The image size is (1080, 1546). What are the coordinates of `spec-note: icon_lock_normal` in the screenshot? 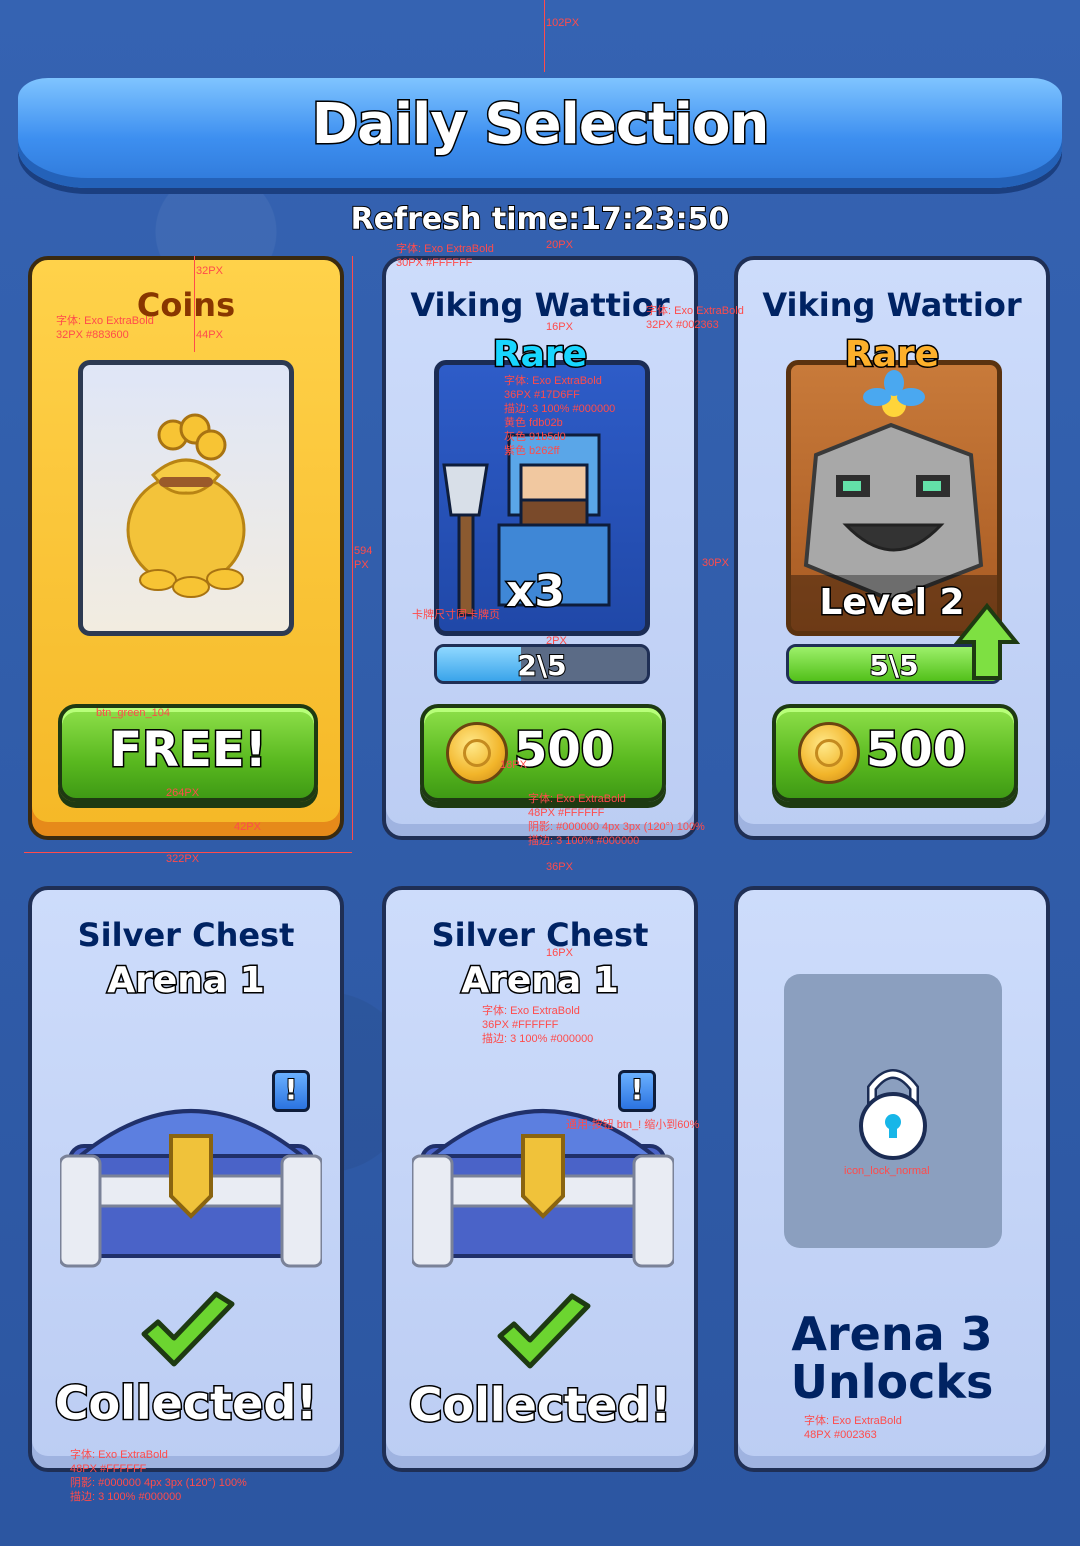 It's located at (887, 1171).